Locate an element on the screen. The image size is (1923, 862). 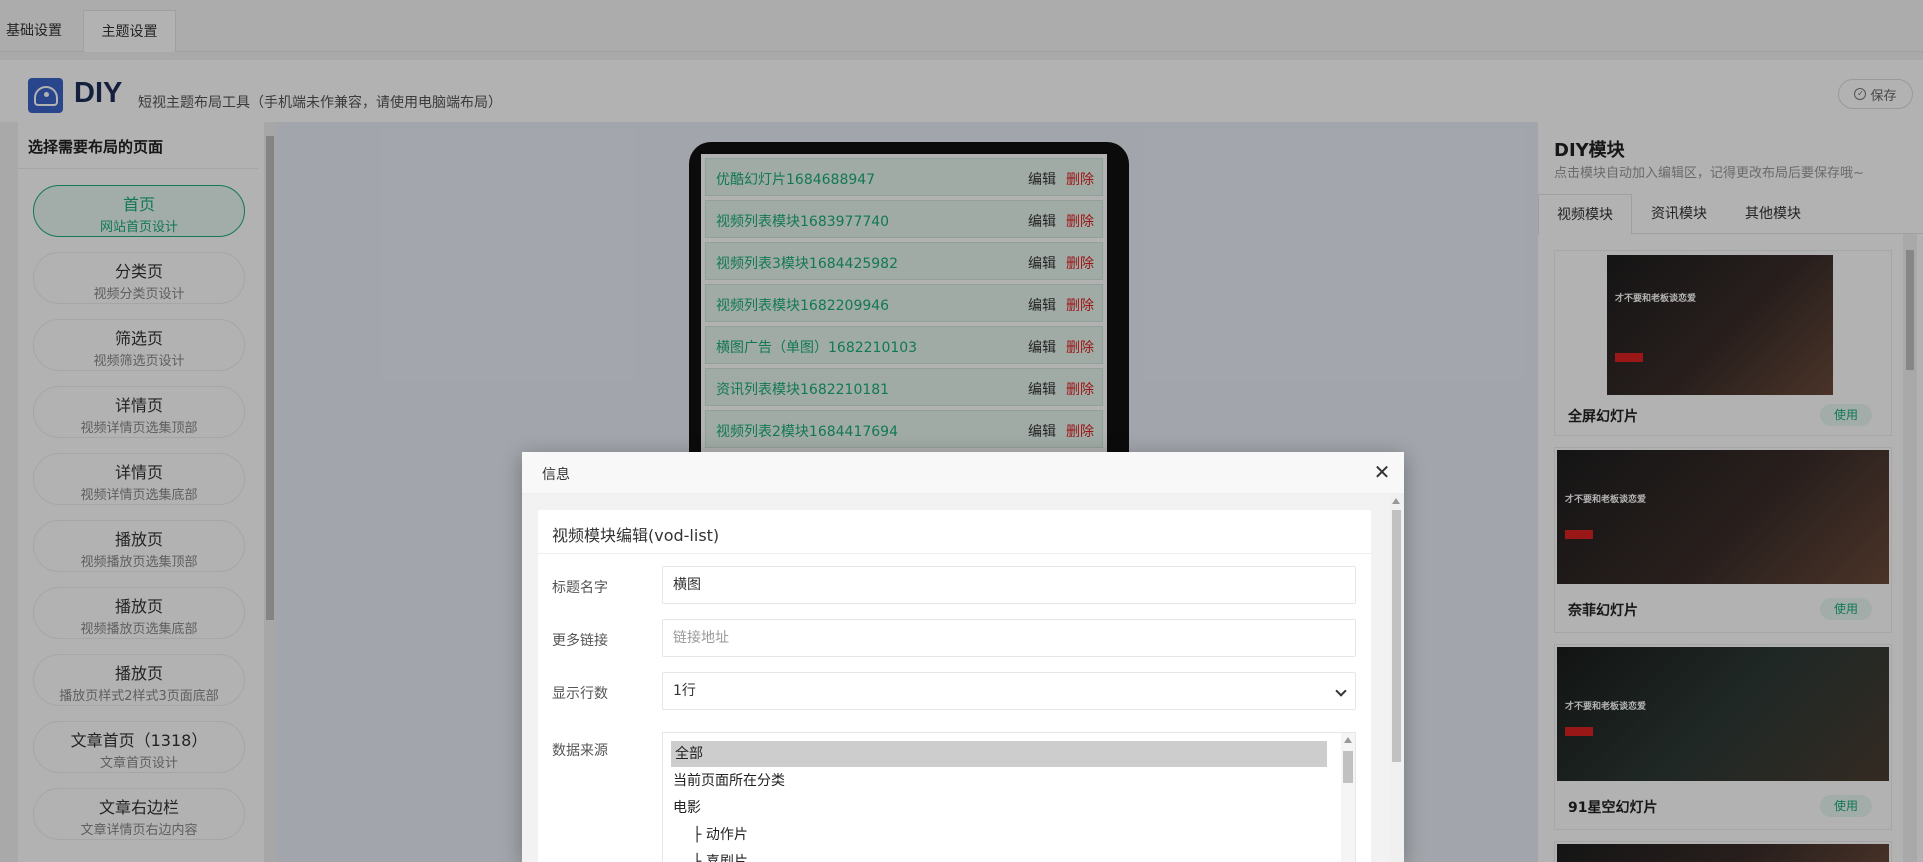
close-icon: ✕ is located at coordinates (1382, 472).